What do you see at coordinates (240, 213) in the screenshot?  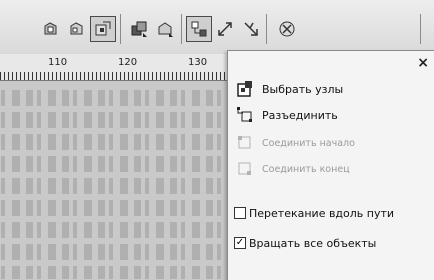 I see `blend-along-path-checkbox` at bounding box center [240, 213].